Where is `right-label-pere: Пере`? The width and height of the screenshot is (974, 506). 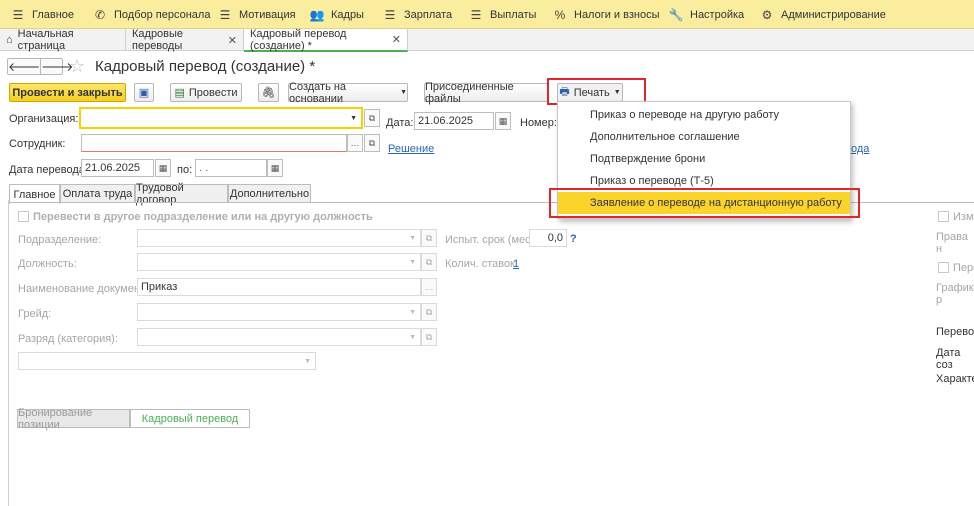 right-label-pere: Пере is located at coordinates (963, 268).